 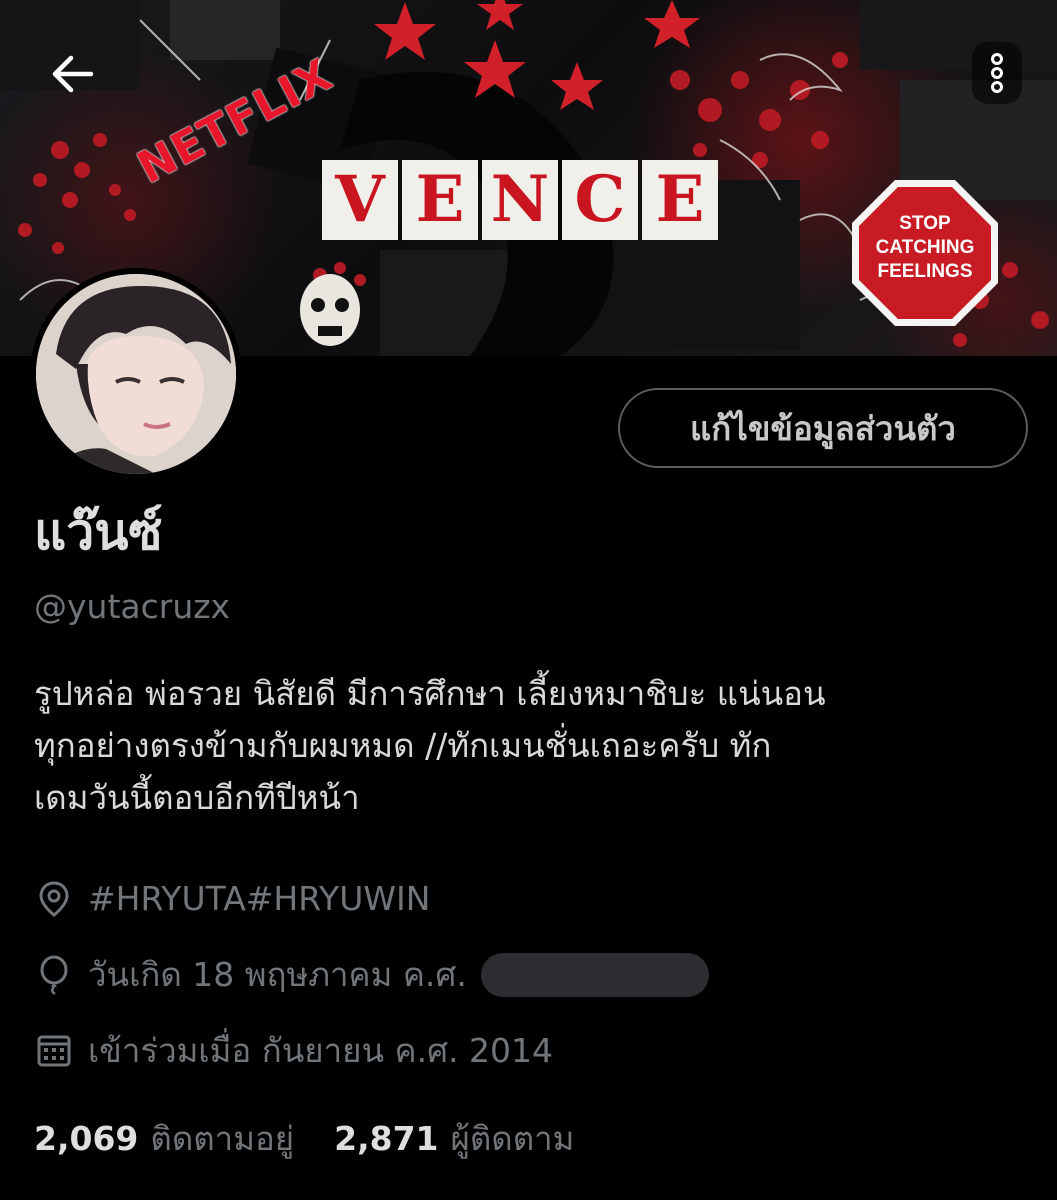 I want to click on followers-stat: 2,871 ผู้ติดตาม, so click(x=454, y=1139).